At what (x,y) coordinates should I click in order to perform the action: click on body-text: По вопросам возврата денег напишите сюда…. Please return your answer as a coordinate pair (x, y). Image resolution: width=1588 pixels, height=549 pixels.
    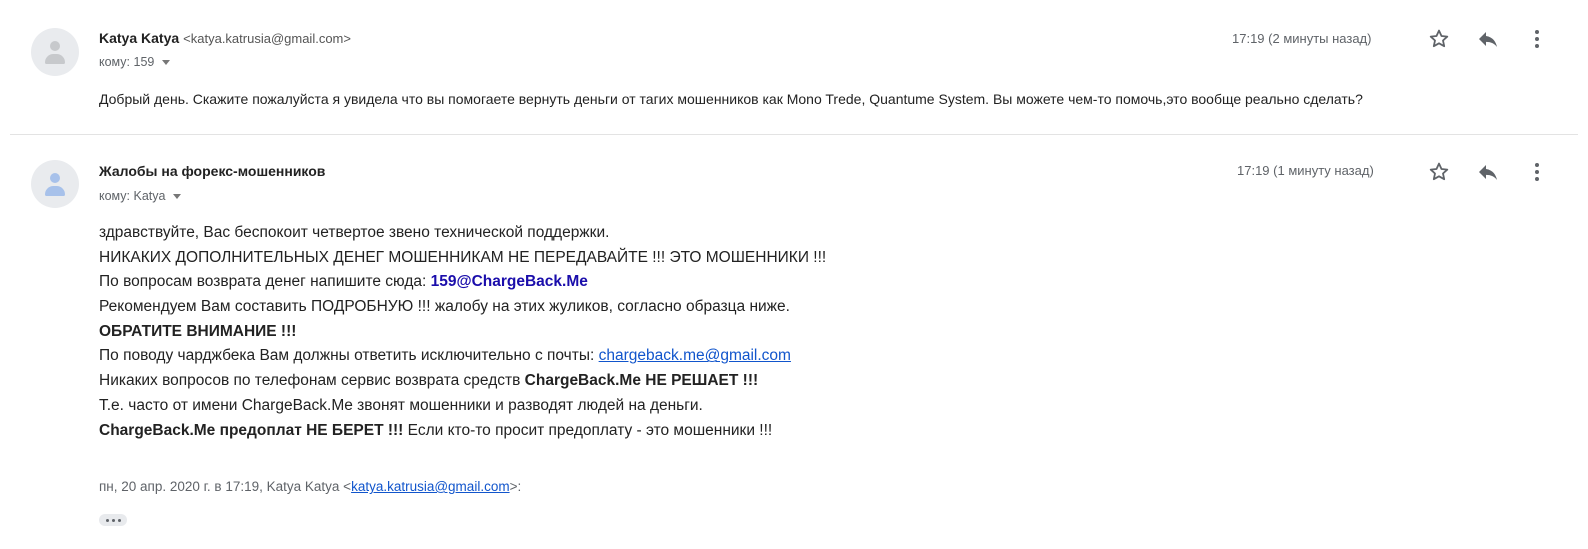
    Looking at the image, I should click on (265, 282).